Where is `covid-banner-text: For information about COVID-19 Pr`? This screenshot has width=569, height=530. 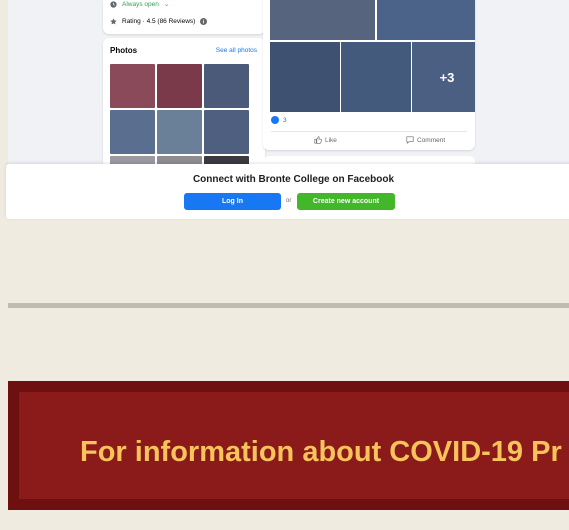
covid-banner-text: For information about COVID-19 Pr is located at coordinates (321, 452).